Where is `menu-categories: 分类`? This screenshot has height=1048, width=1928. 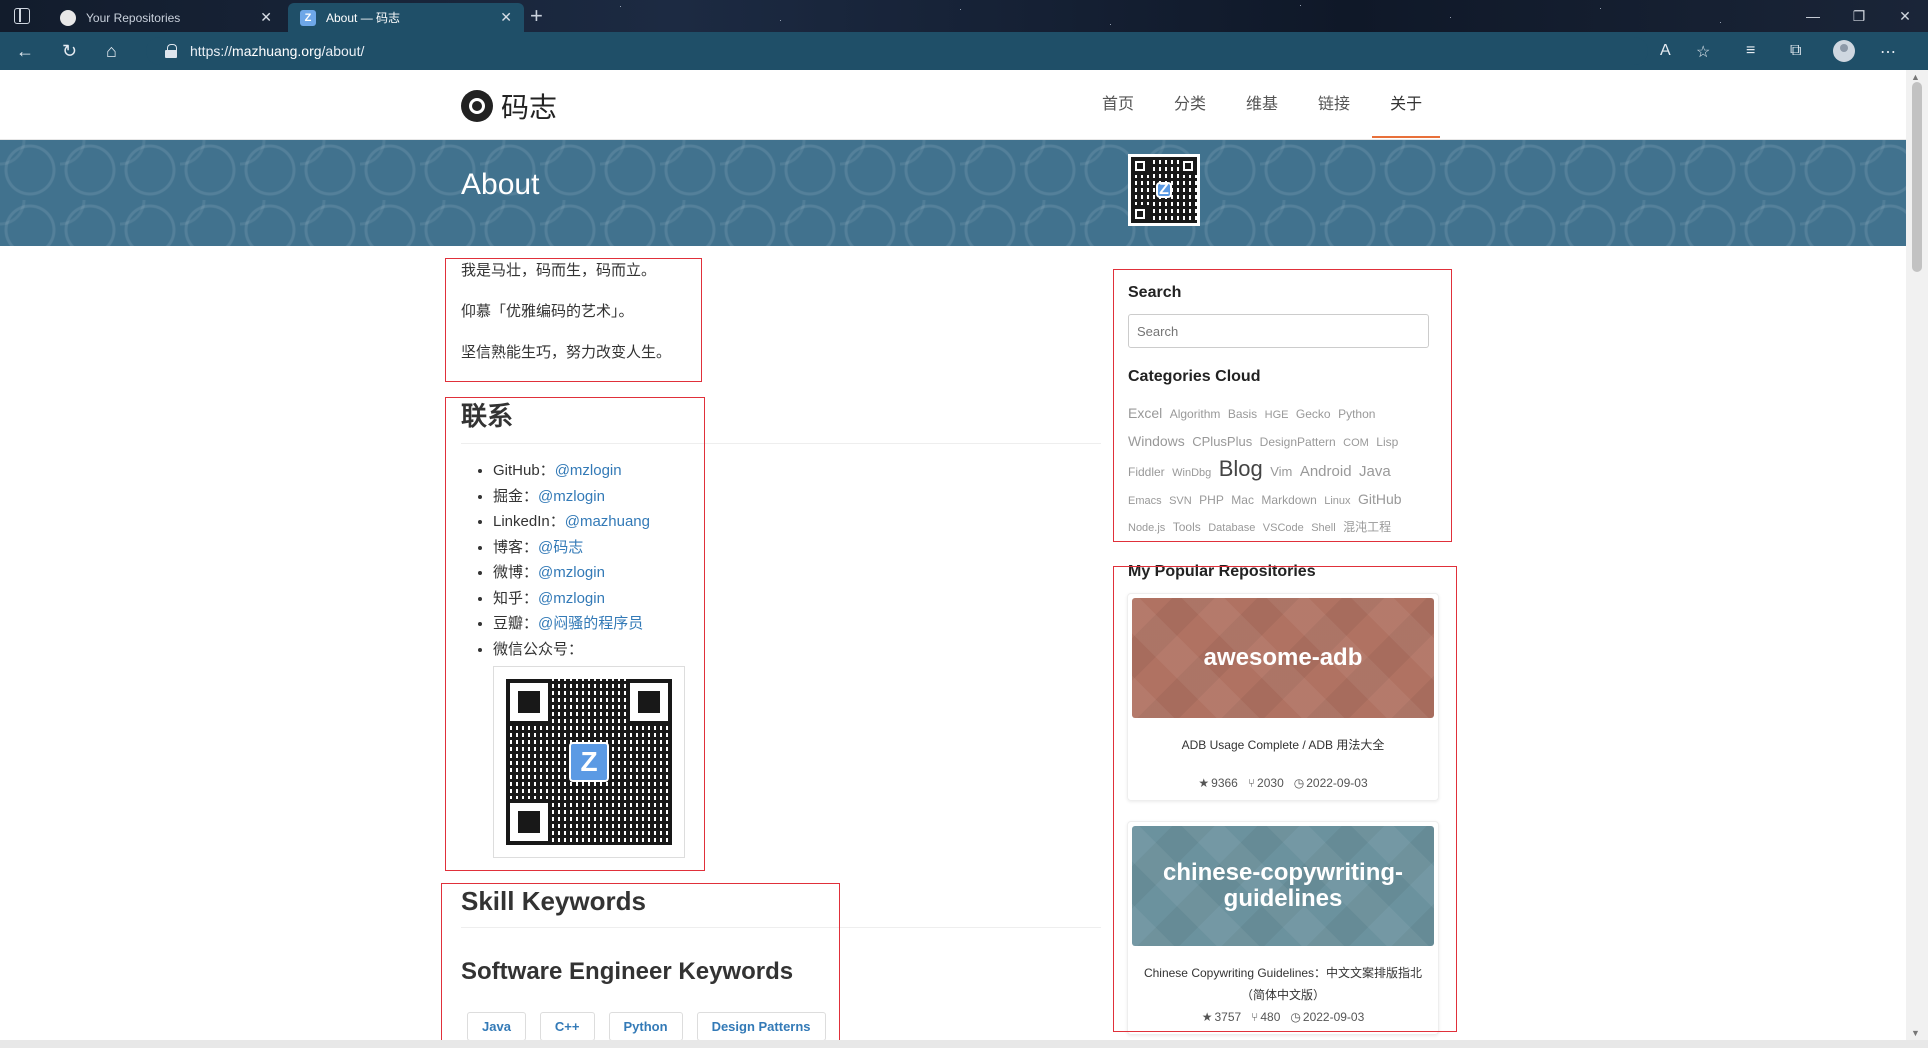
menu-categories: 分类 is located at coordinates (1190, 105).